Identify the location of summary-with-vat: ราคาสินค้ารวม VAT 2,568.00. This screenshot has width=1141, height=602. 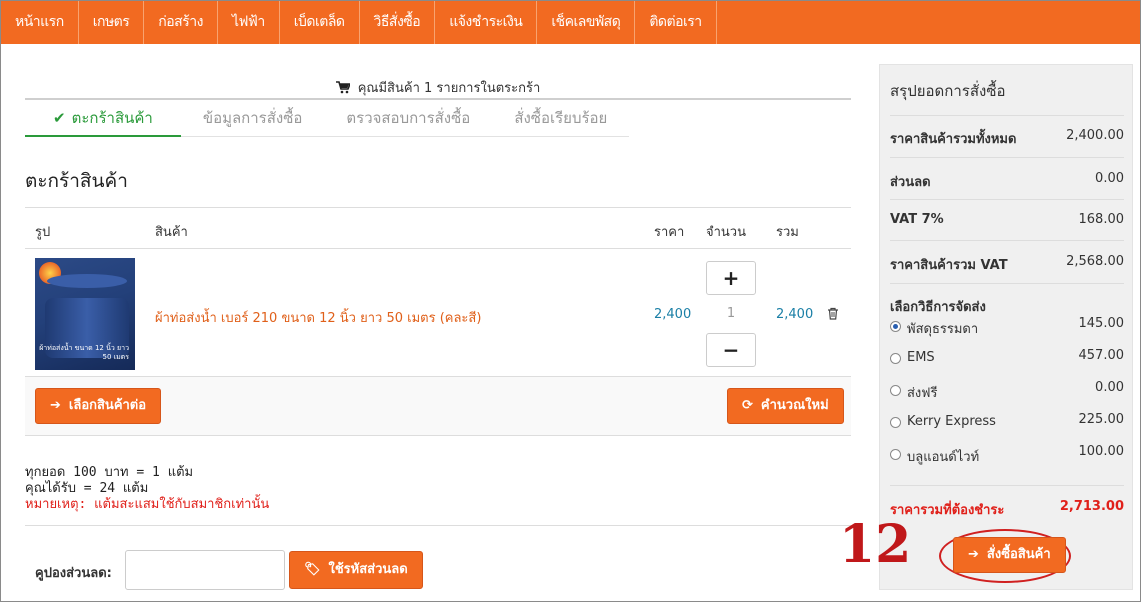
(1007, 264).